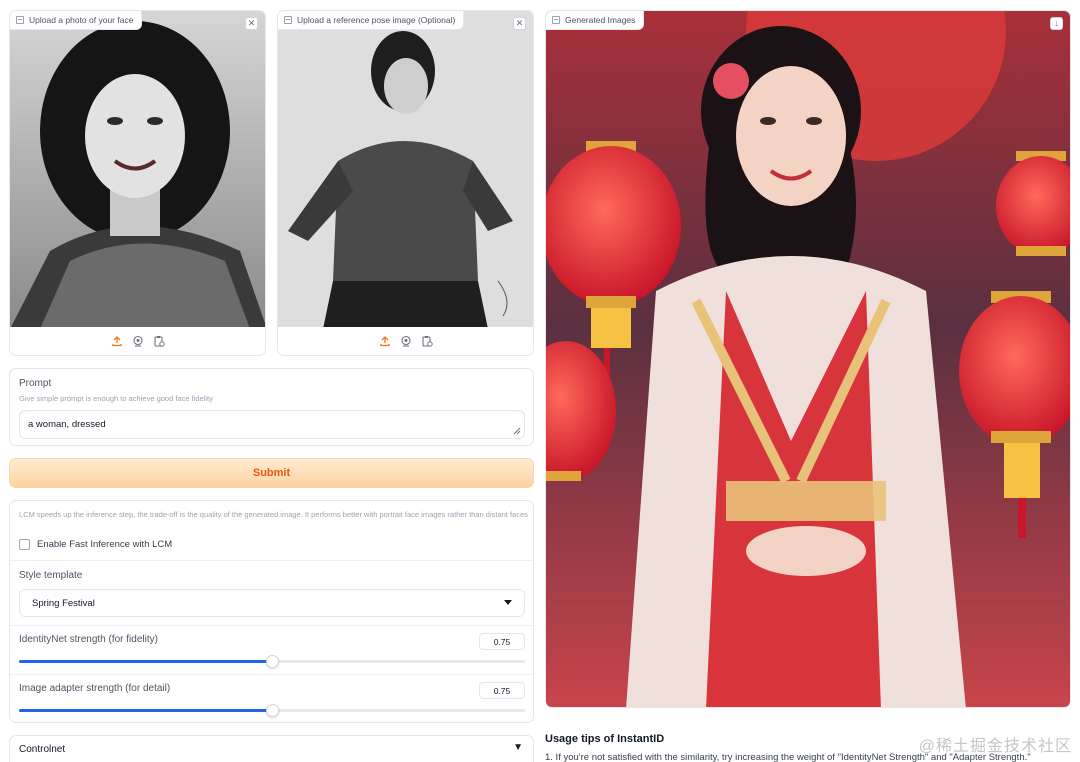  Describe the element at coordinates (595, 20) in the screenshot. I see `output-label: Generated Images` at that location.